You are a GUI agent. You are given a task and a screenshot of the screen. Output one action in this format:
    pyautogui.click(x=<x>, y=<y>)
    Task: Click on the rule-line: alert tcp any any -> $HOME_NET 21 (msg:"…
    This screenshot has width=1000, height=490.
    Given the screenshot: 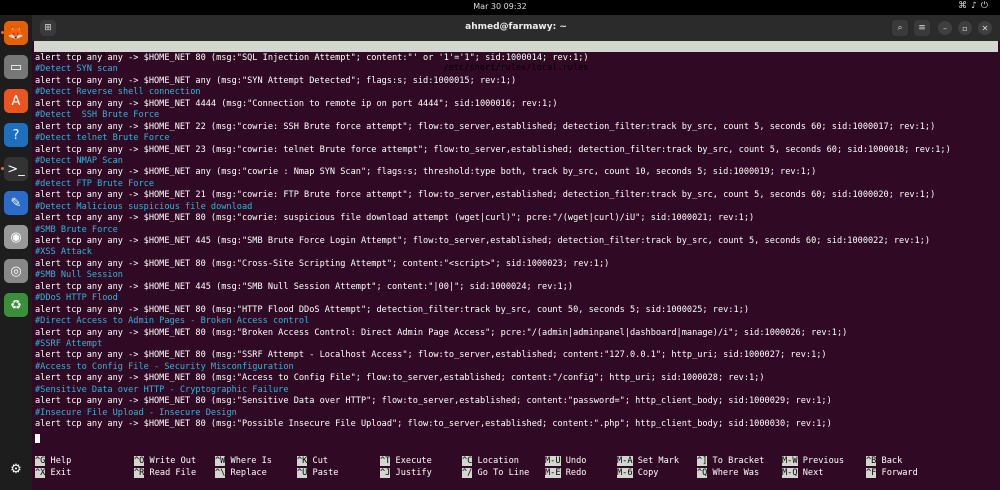 What is the action you would take?
    pyautogui.click(x=516, y=195)
    